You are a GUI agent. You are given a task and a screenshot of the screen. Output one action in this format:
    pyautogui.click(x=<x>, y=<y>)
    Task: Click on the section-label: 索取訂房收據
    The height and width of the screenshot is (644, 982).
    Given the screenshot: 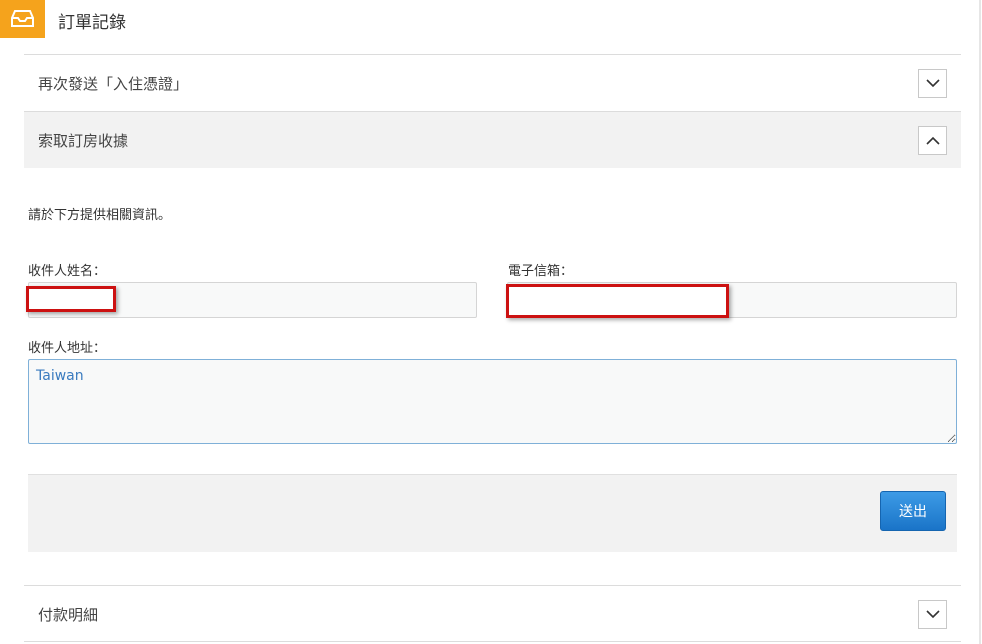 What is the action you would take?
    pyautogui.click(x=83, y=141)
    